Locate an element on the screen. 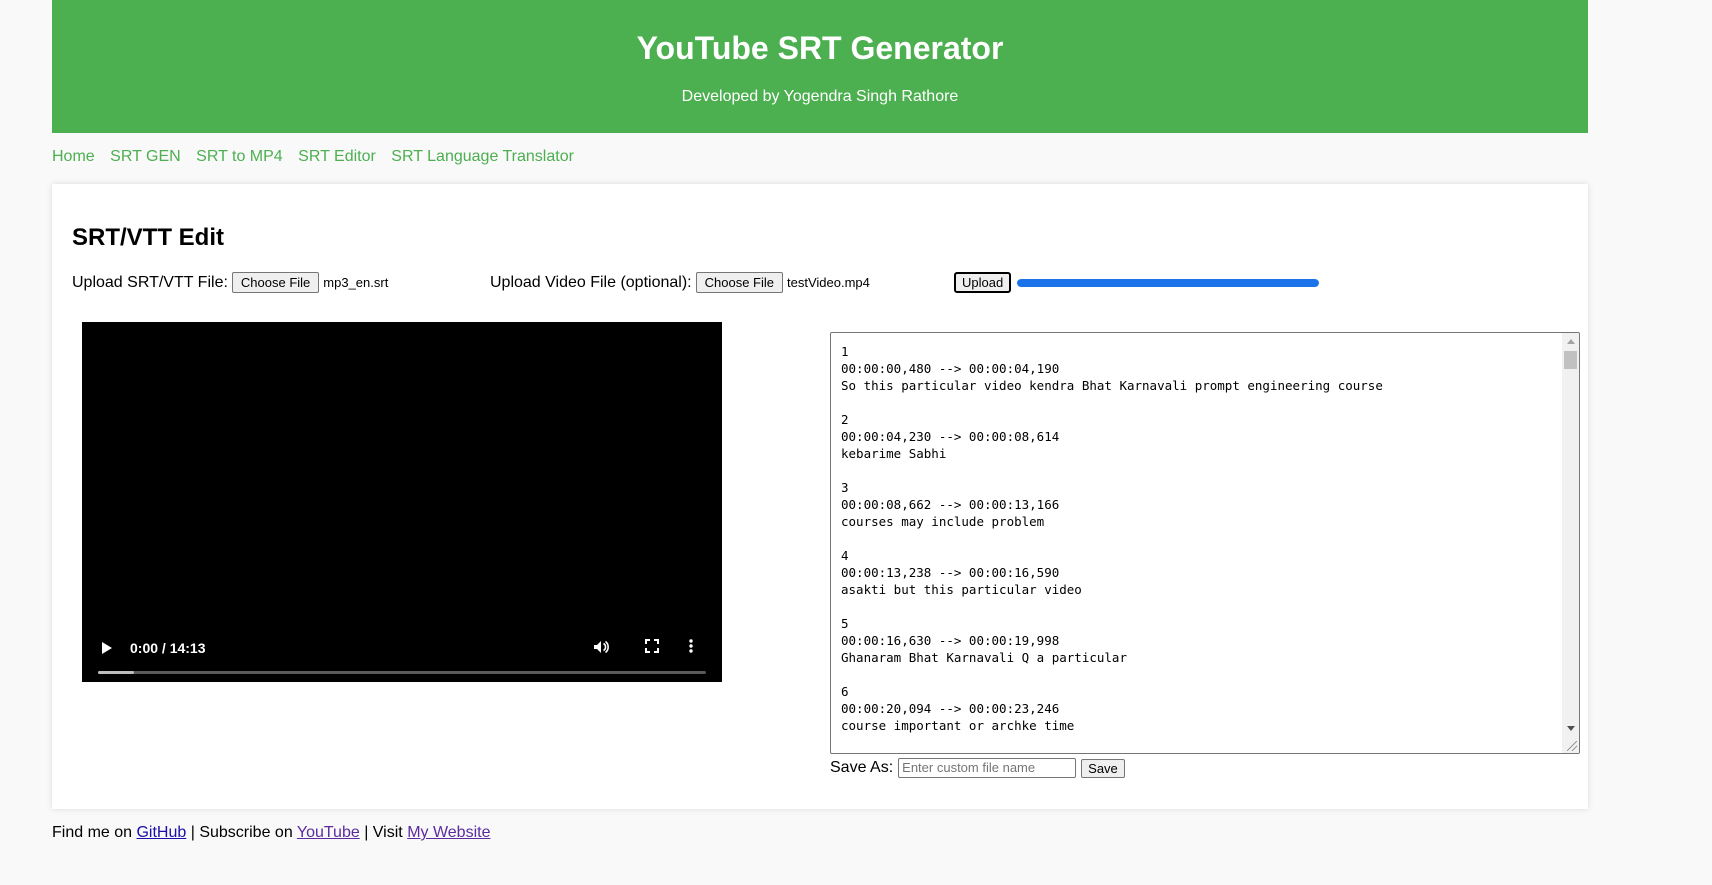 This screenshot has width=1712, height=885. scroll-thumb is located at coordinates (1570, 360).